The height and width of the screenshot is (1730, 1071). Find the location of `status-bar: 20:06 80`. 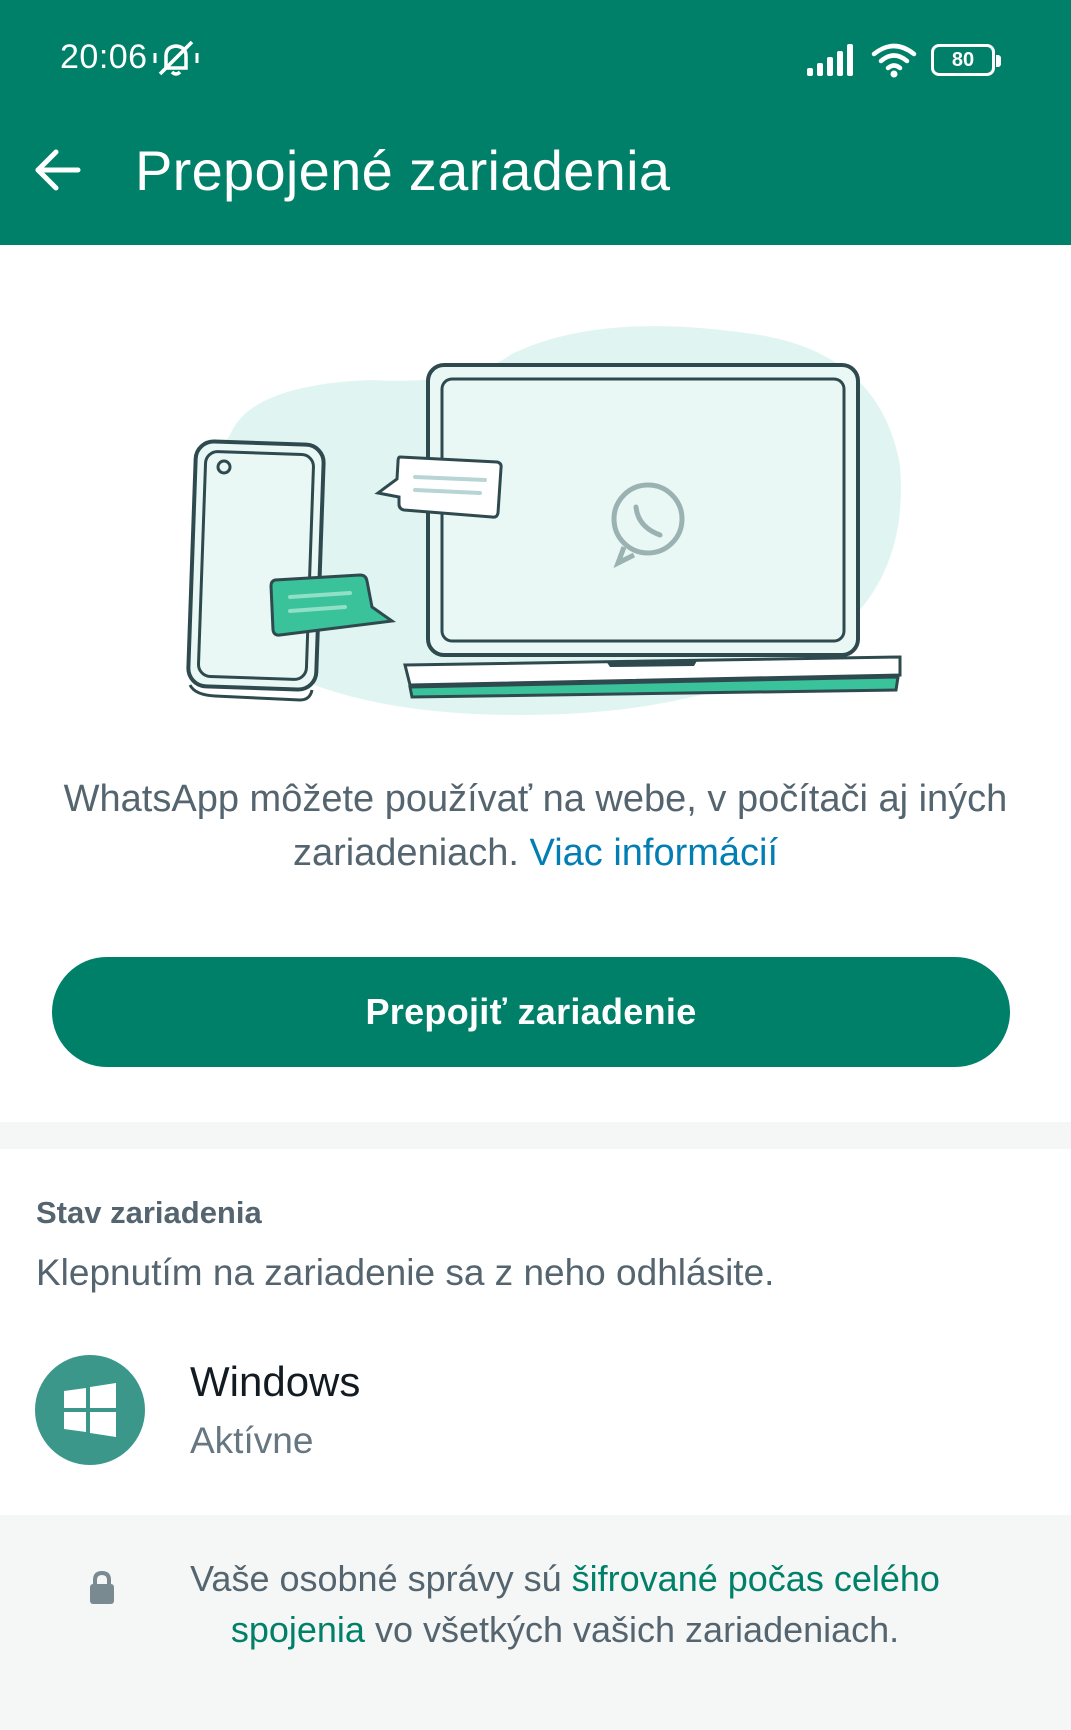

status-bar: 20:06 80 is located at coordinates (535, 60).